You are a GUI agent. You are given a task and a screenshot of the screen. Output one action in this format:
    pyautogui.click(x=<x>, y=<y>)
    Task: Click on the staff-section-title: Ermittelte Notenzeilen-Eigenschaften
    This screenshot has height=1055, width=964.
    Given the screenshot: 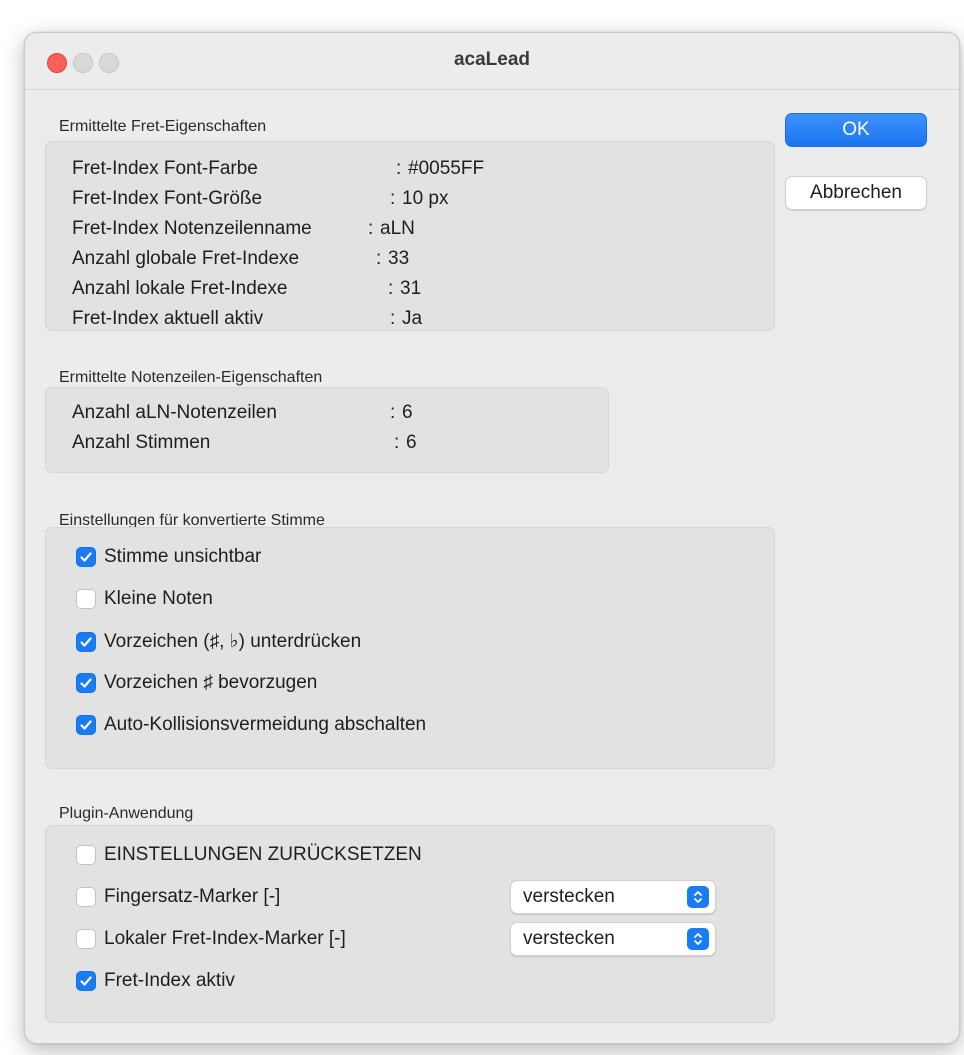 What is the action you would take?
    pyautogui.click(x=191, y=377)
    